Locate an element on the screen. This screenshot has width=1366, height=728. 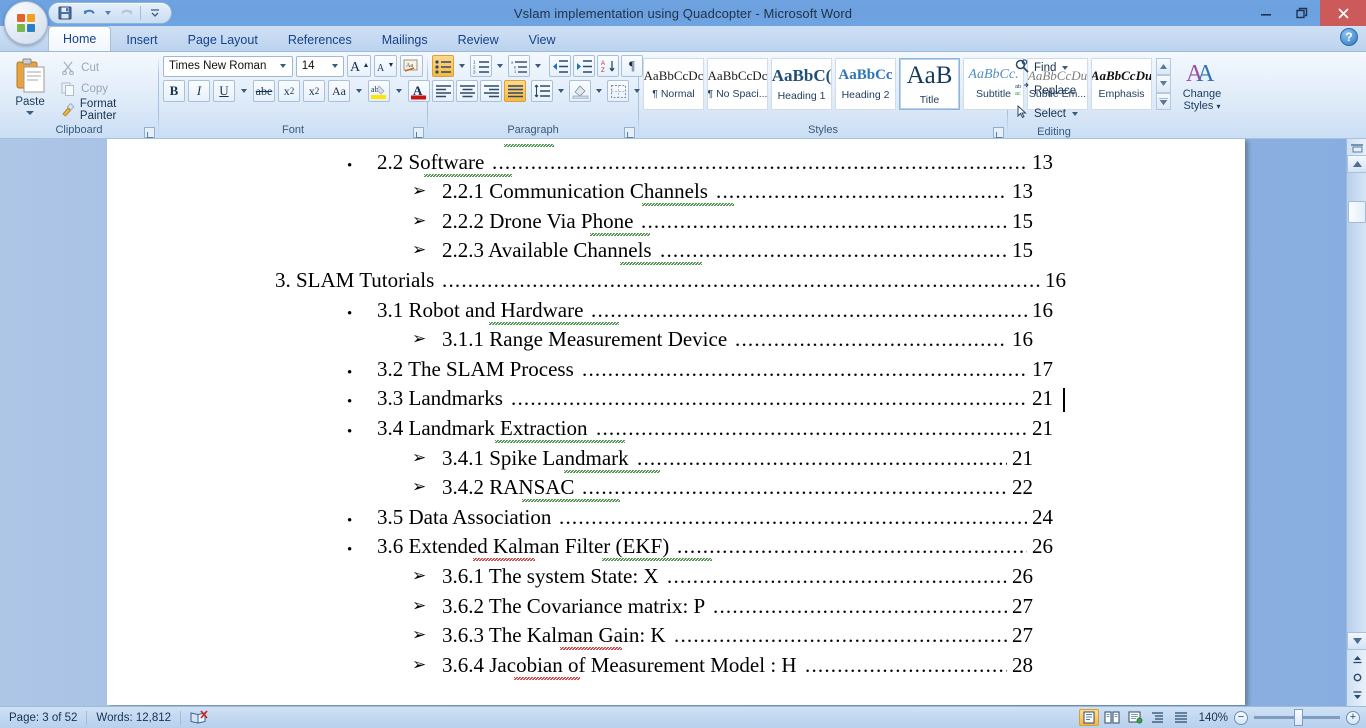
cut-button: Cut is located at coordinates (105, 68).